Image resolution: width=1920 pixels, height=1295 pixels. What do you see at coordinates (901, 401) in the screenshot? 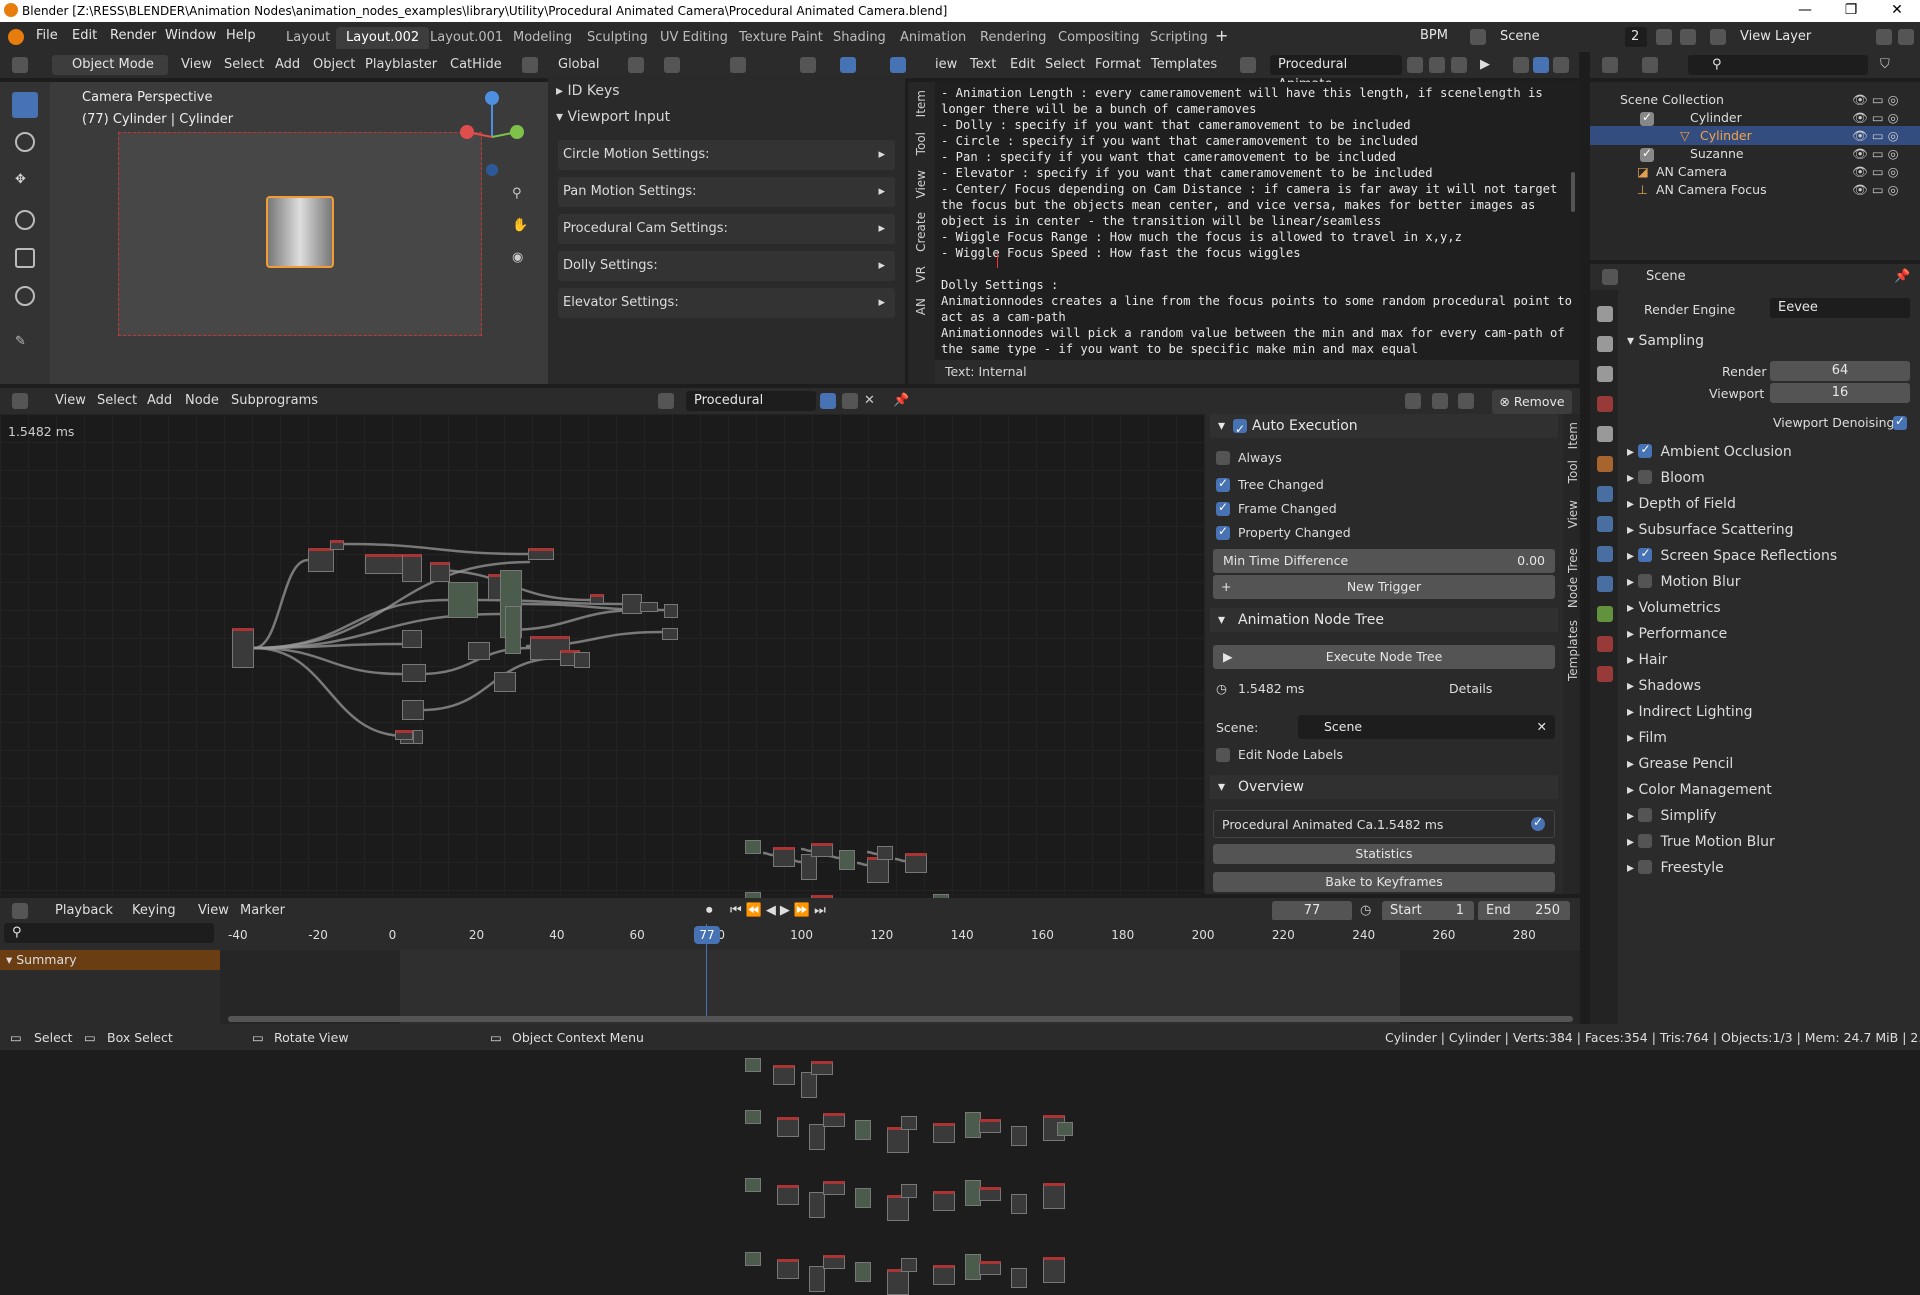
I see `pin-icon: 📌` at bounding box center [901, 401].